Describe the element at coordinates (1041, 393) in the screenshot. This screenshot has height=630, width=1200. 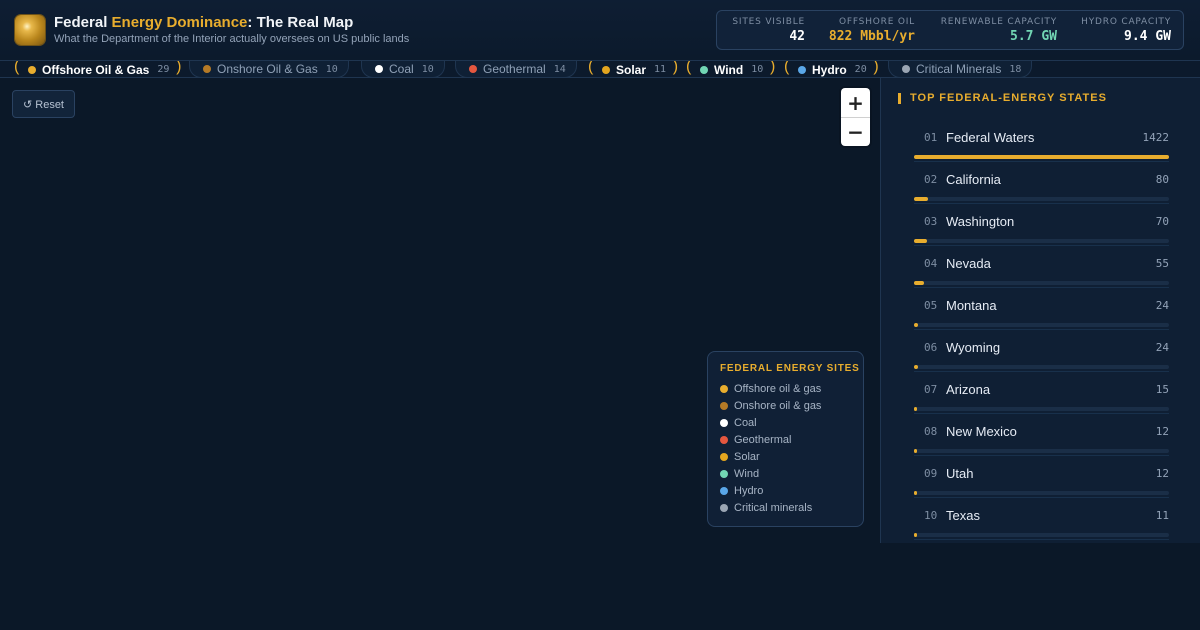
I see `state-rank-row: 07 Arizona 15` at that location.